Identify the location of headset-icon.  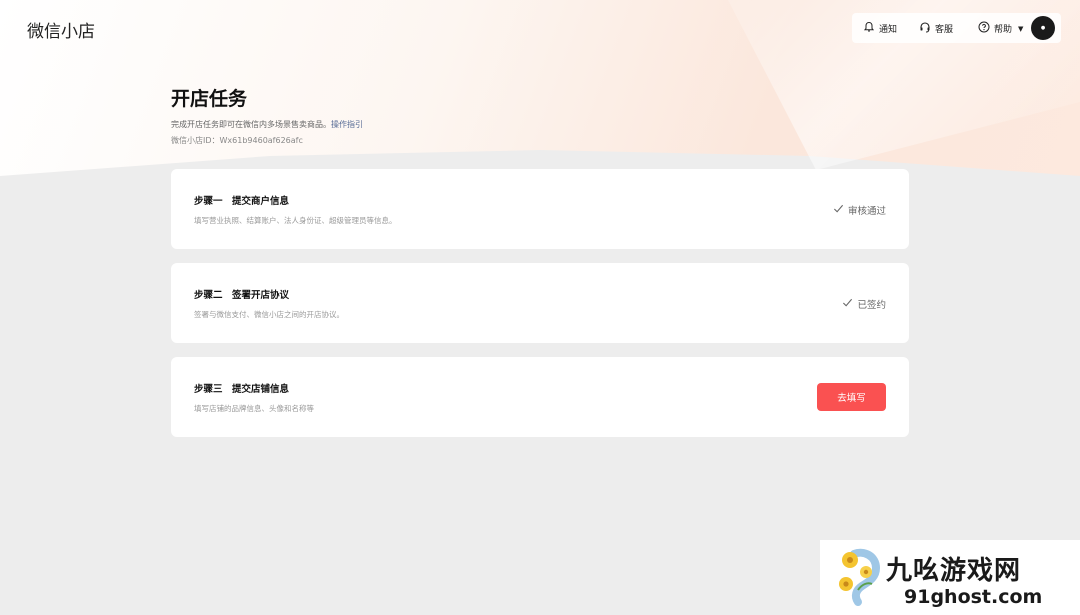
(925, 28).